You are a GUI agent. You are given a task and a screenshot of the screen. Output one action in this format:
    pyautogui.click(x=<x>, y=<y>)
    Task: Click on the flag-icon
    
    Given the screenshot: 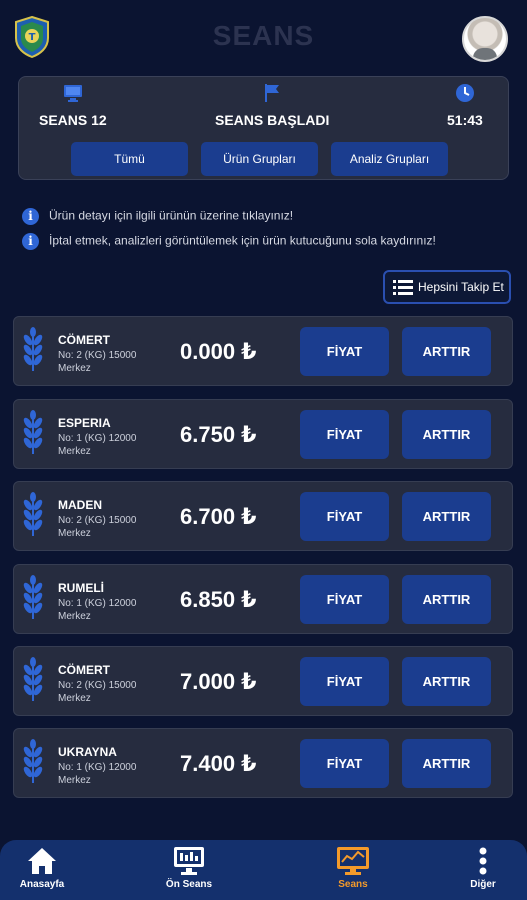 What is the action you would take?
    pyautogui.click(x=272, y=93)
    